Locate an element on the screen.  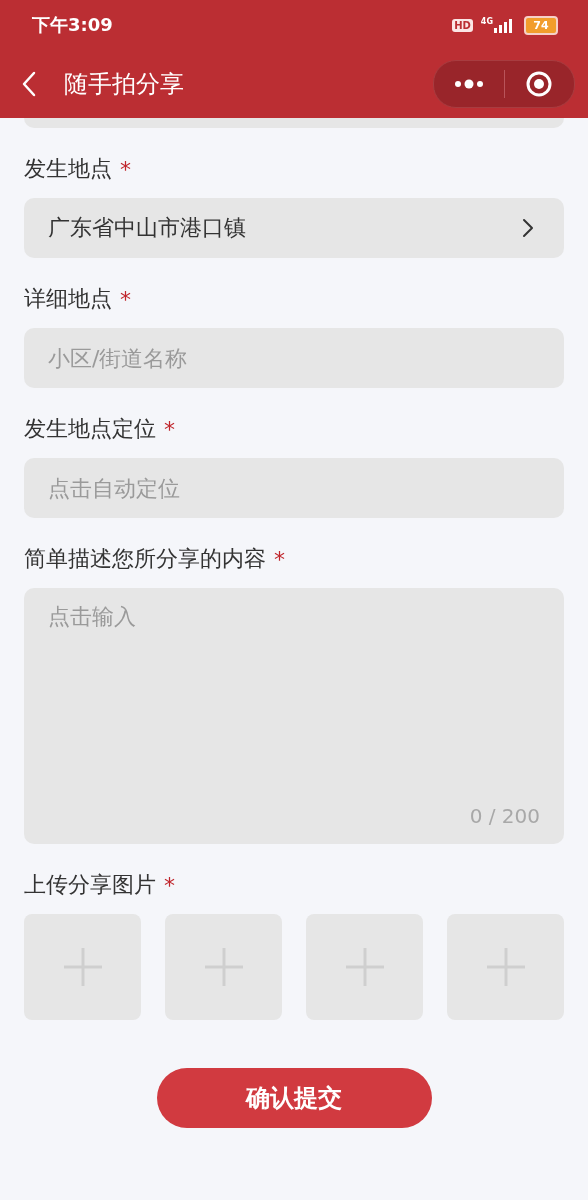
back-button is located at coordinates (29, 84).